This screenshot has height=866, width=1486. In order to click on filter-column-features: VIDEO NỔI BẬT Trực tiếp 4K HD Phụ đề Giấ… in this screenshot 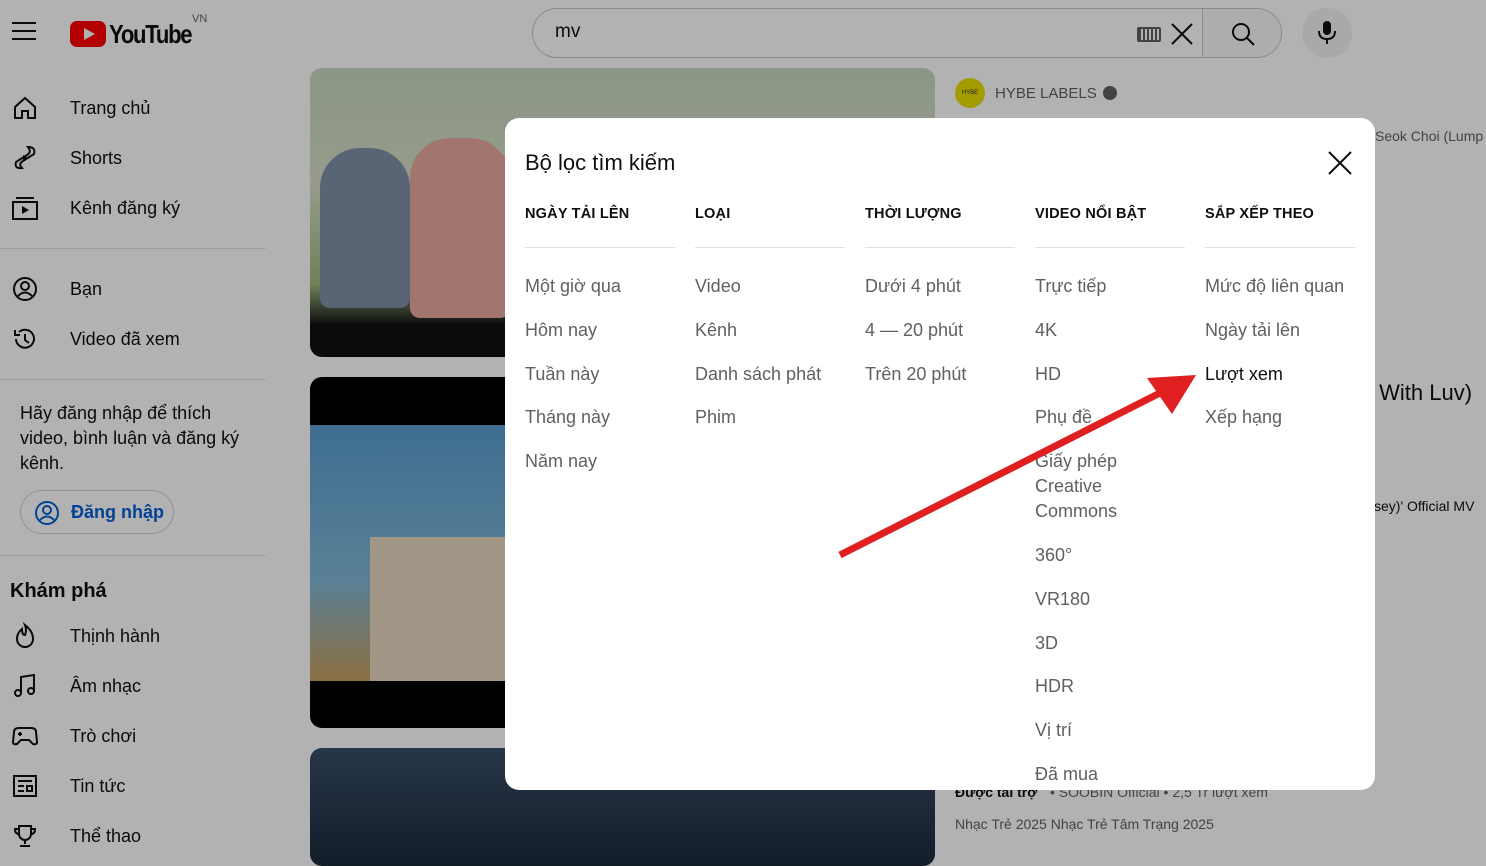, I will do `click(1110, 506)`.